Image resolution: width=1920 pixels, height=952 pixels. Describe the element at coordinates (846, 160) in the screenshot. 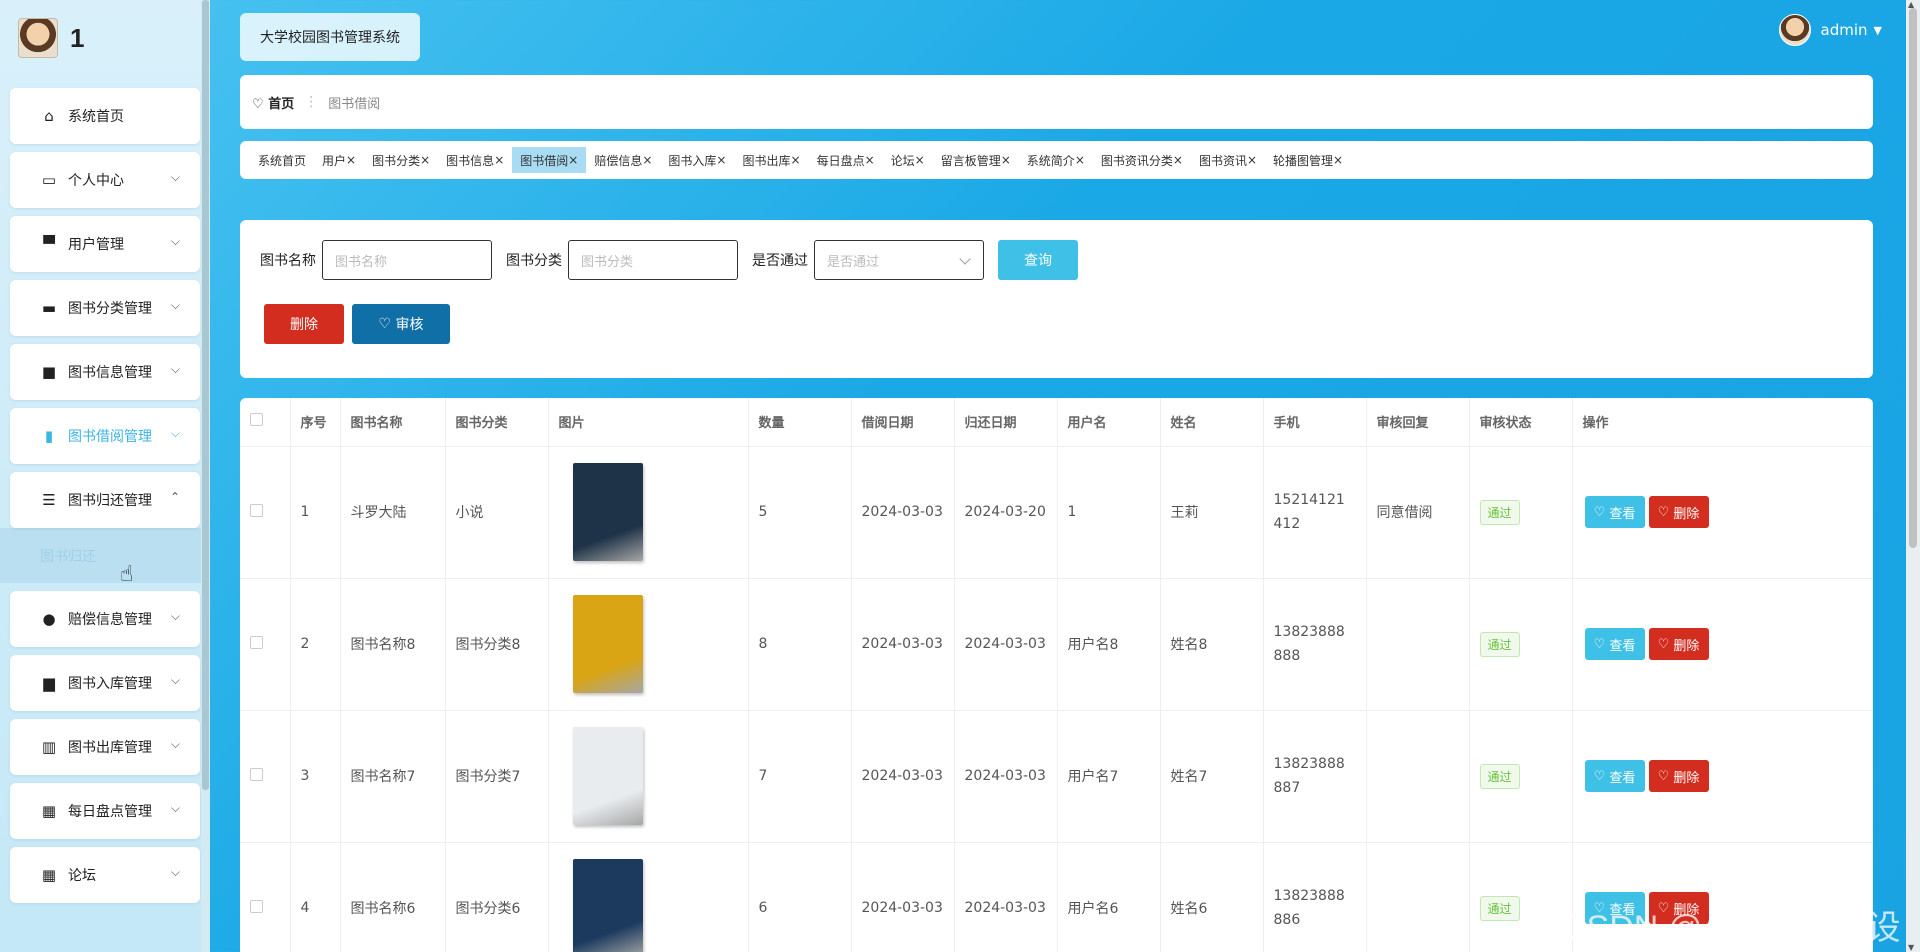

I see `tab-item: 每日盘点 ×` at that location.